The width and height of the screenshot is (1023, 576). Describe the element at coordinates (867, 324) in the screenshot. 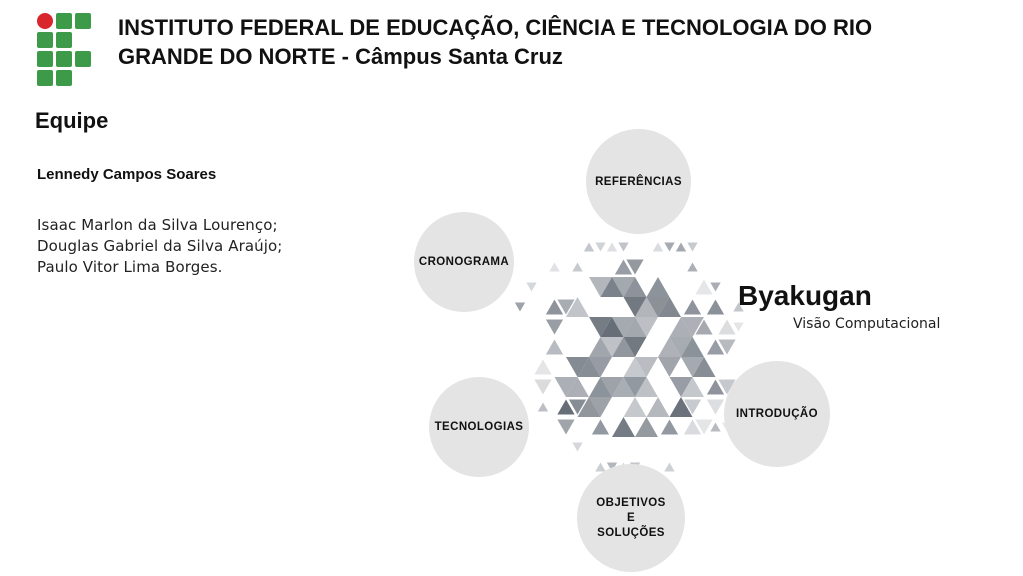

I see `project-subtitle: Visão Computacional` at that location.